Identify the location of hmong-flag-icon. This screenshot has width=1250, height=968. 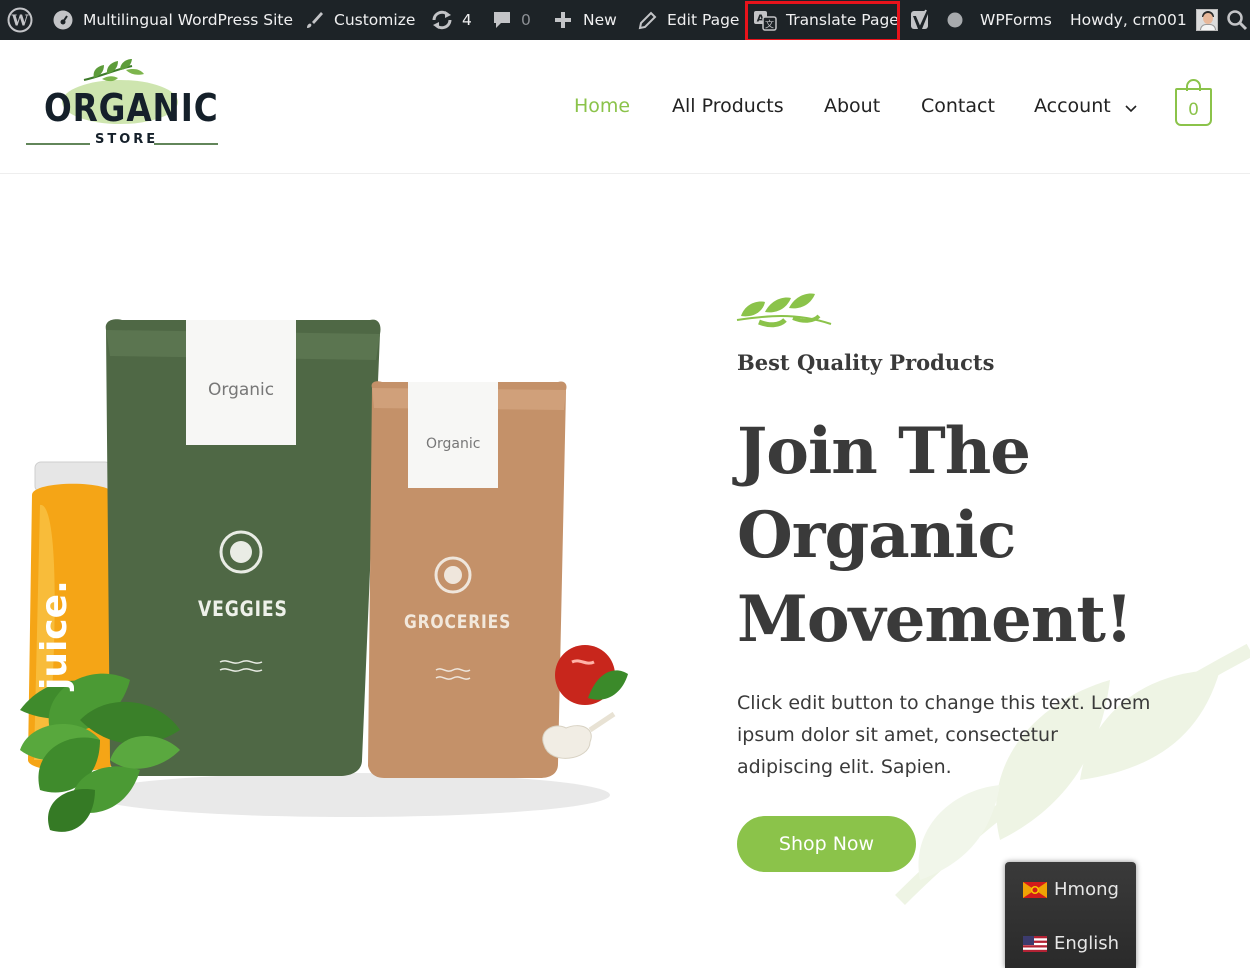
(1035, 889).